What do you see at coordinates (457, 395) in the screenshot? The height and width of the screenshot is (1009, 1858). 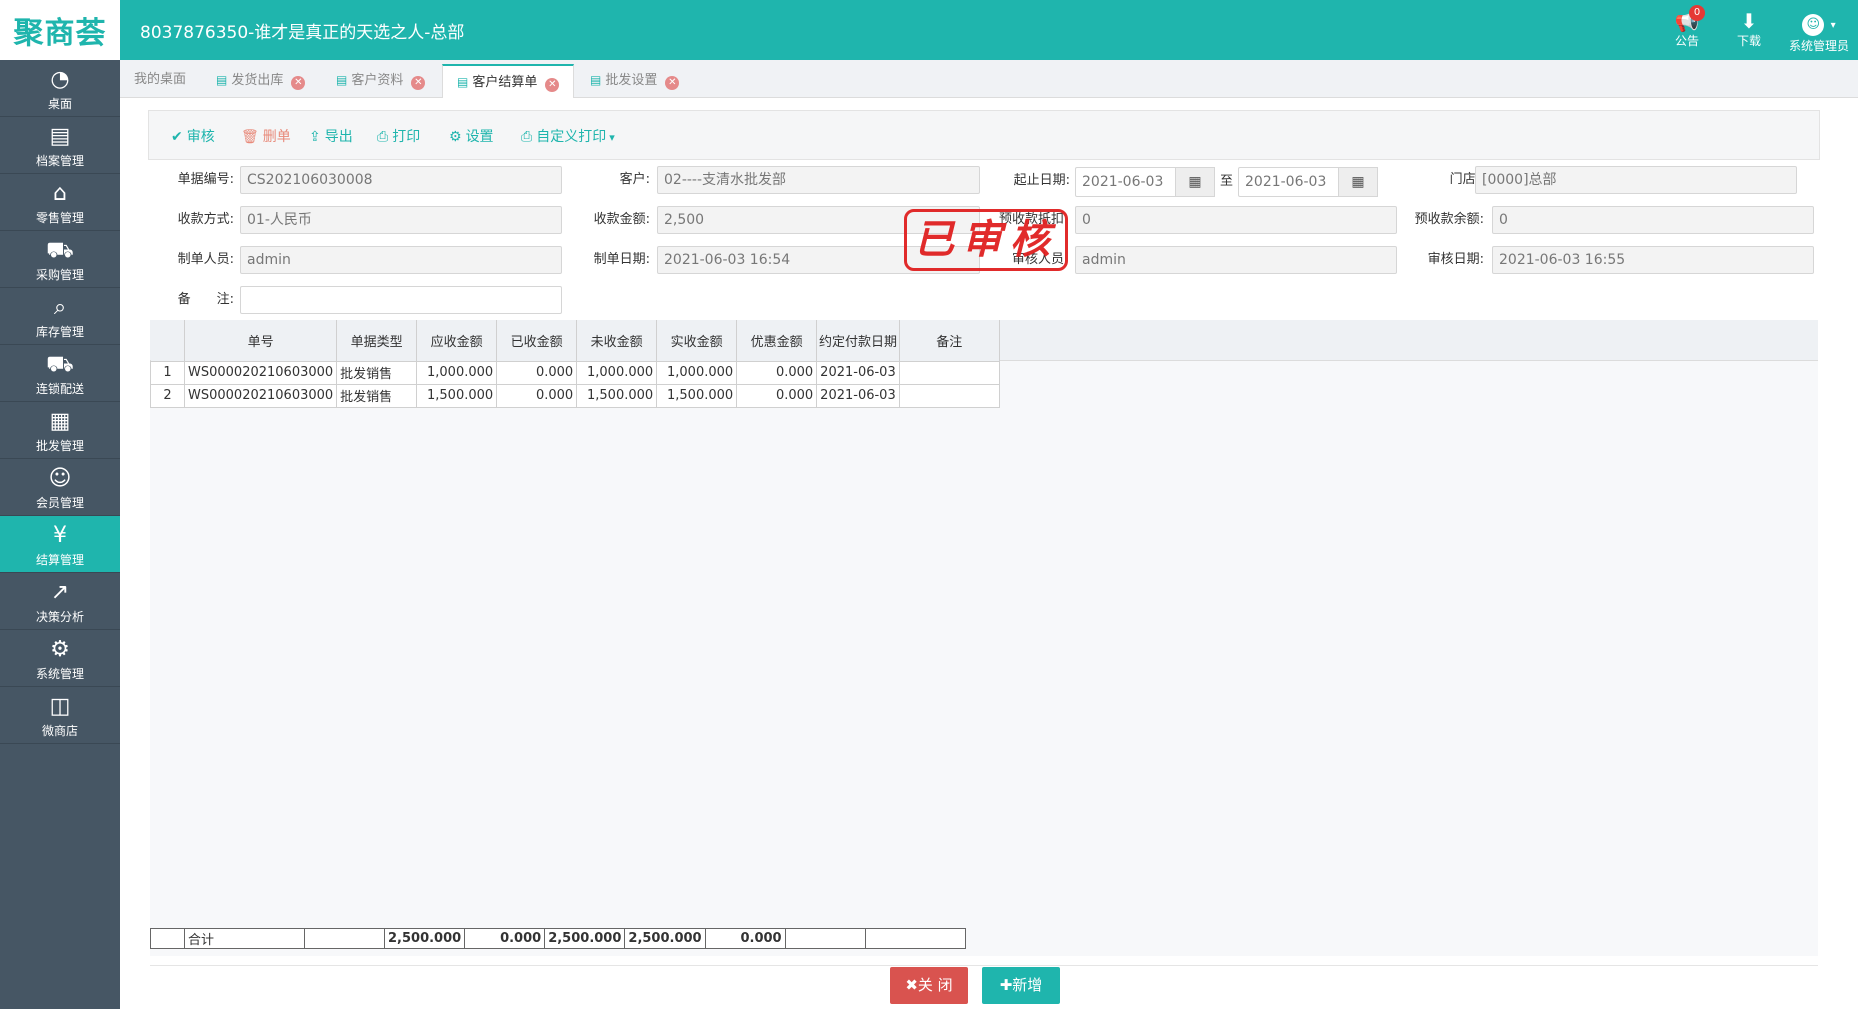 I see `receivable-cell: 1,500.000` at bounding box center [457, 395].